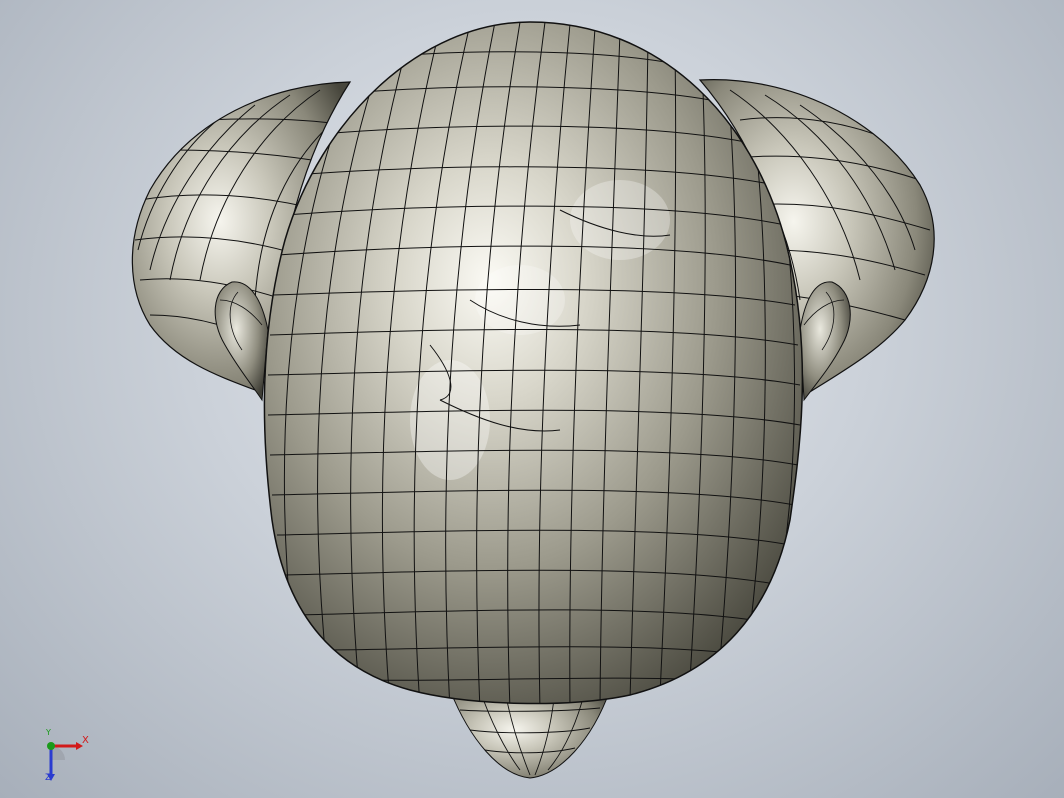 This screenshot has height=798, width=1064. Describe the element at coordinates (85, 740) in the screenshot. I see `triad-x-label: X` at that location.